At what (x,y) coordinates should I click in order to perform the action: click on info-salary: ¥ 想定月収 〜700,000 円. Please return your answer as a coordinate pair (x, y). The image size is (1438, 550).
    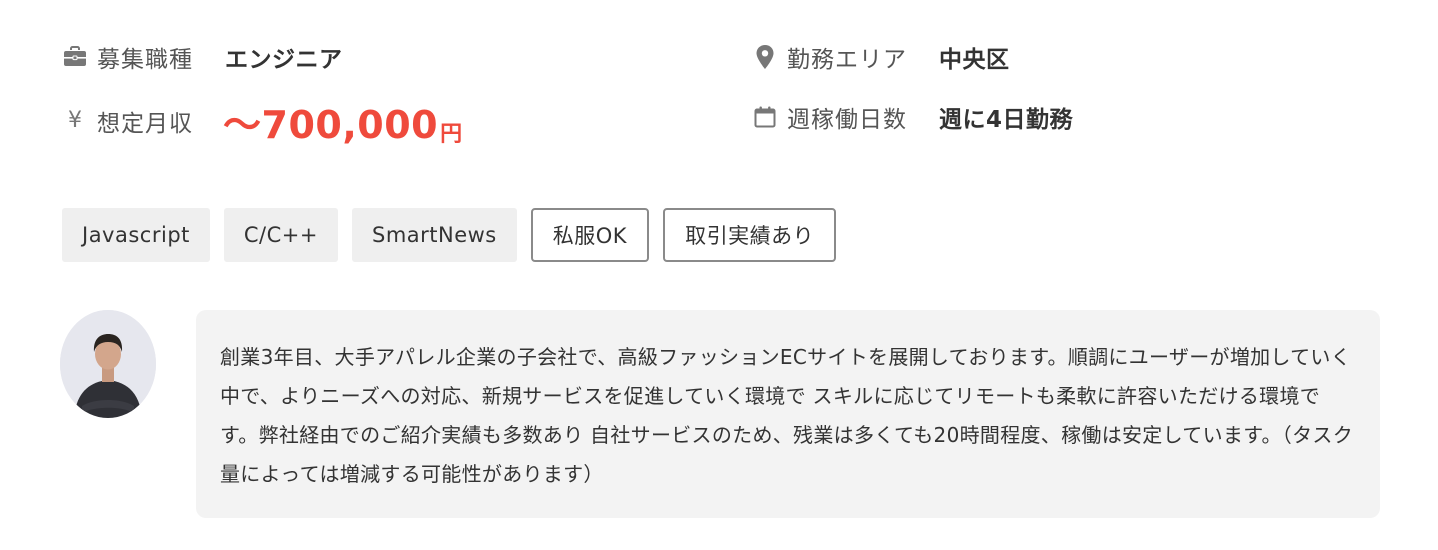
    Looking at the image, I should click on (262, 121).